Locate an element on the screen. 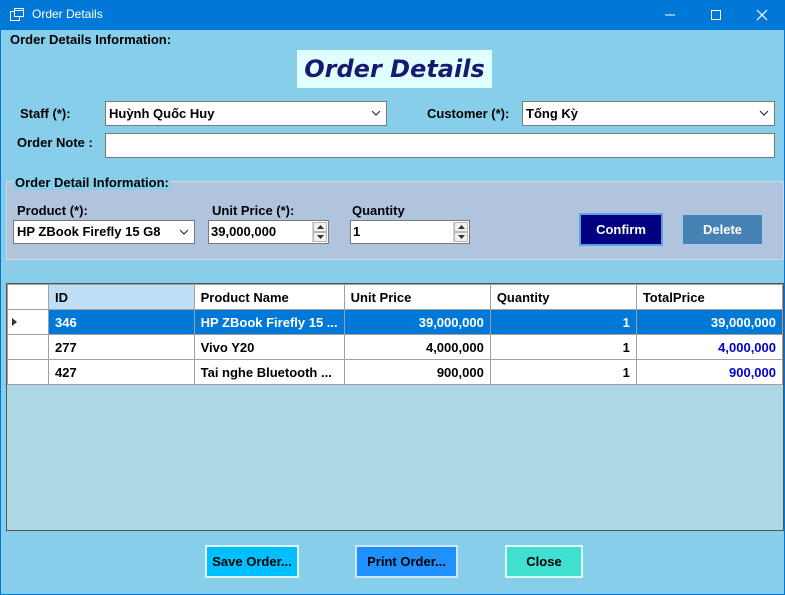  title-bar: Order Details is located at coordinates (392, 15).